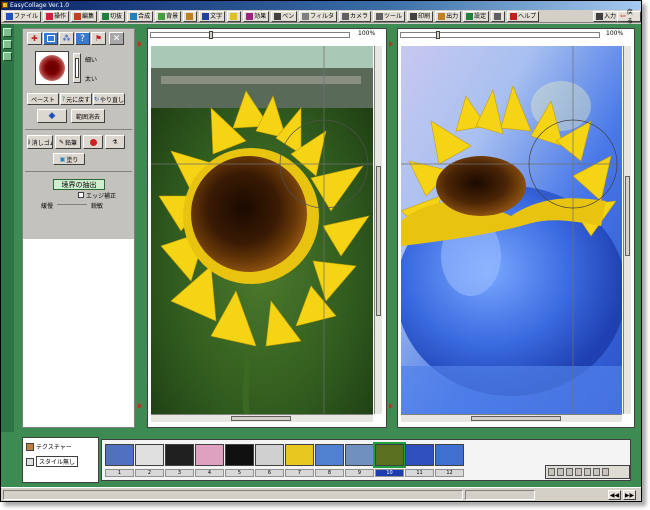  I want to click on nav-next-button: ▶▶, so click(629, 495).